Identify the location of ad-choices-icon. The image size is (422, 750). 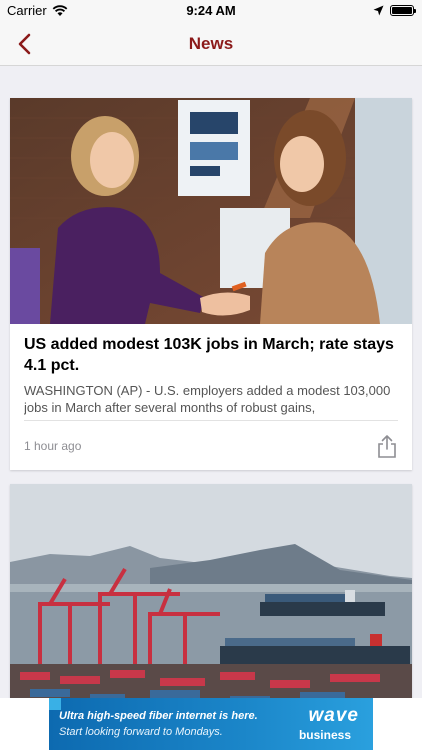
(55, 704).